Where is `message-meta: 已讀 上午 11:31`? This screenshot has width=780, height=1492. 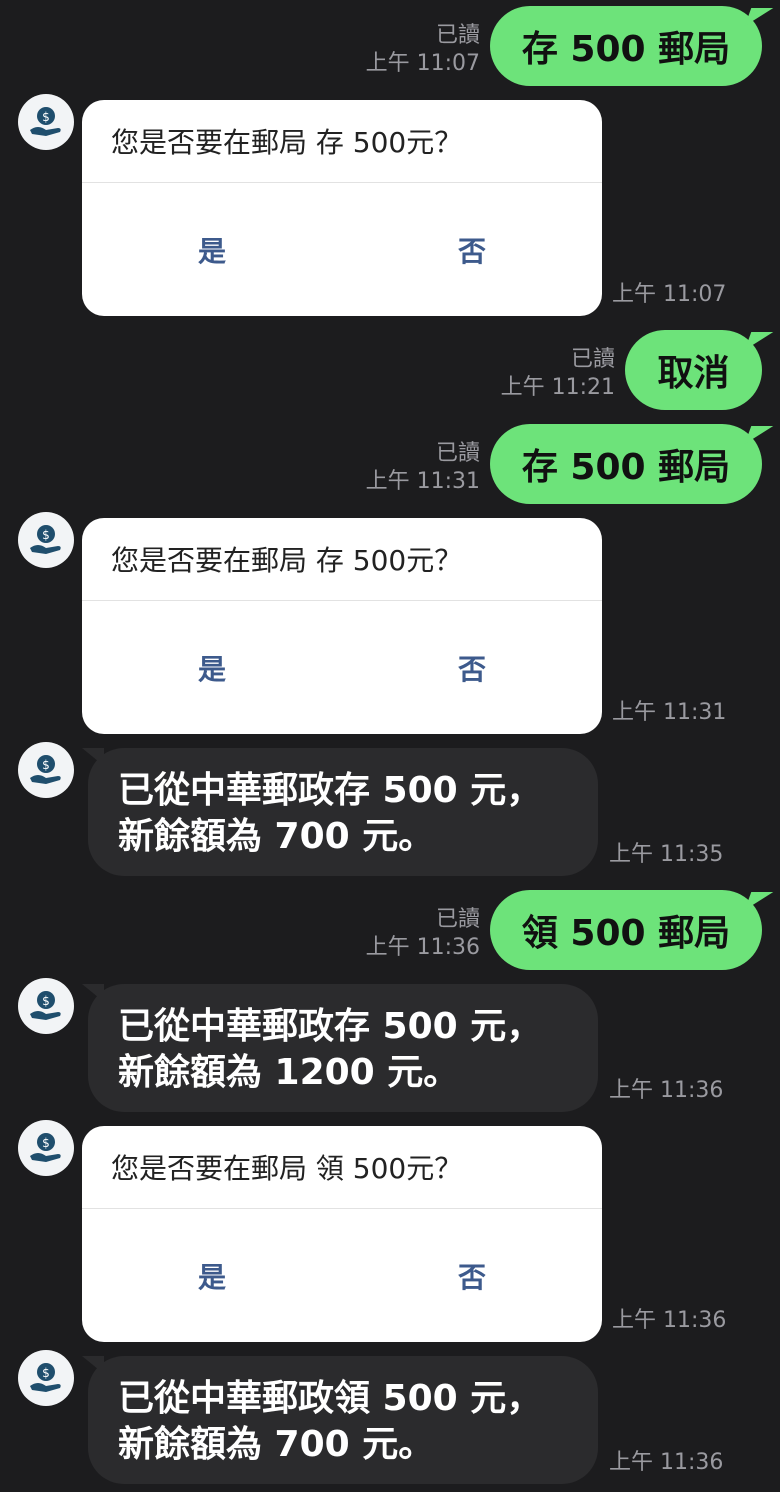 message-meta: 已讀 上午 11:31 is located at coordinates (423, 468).